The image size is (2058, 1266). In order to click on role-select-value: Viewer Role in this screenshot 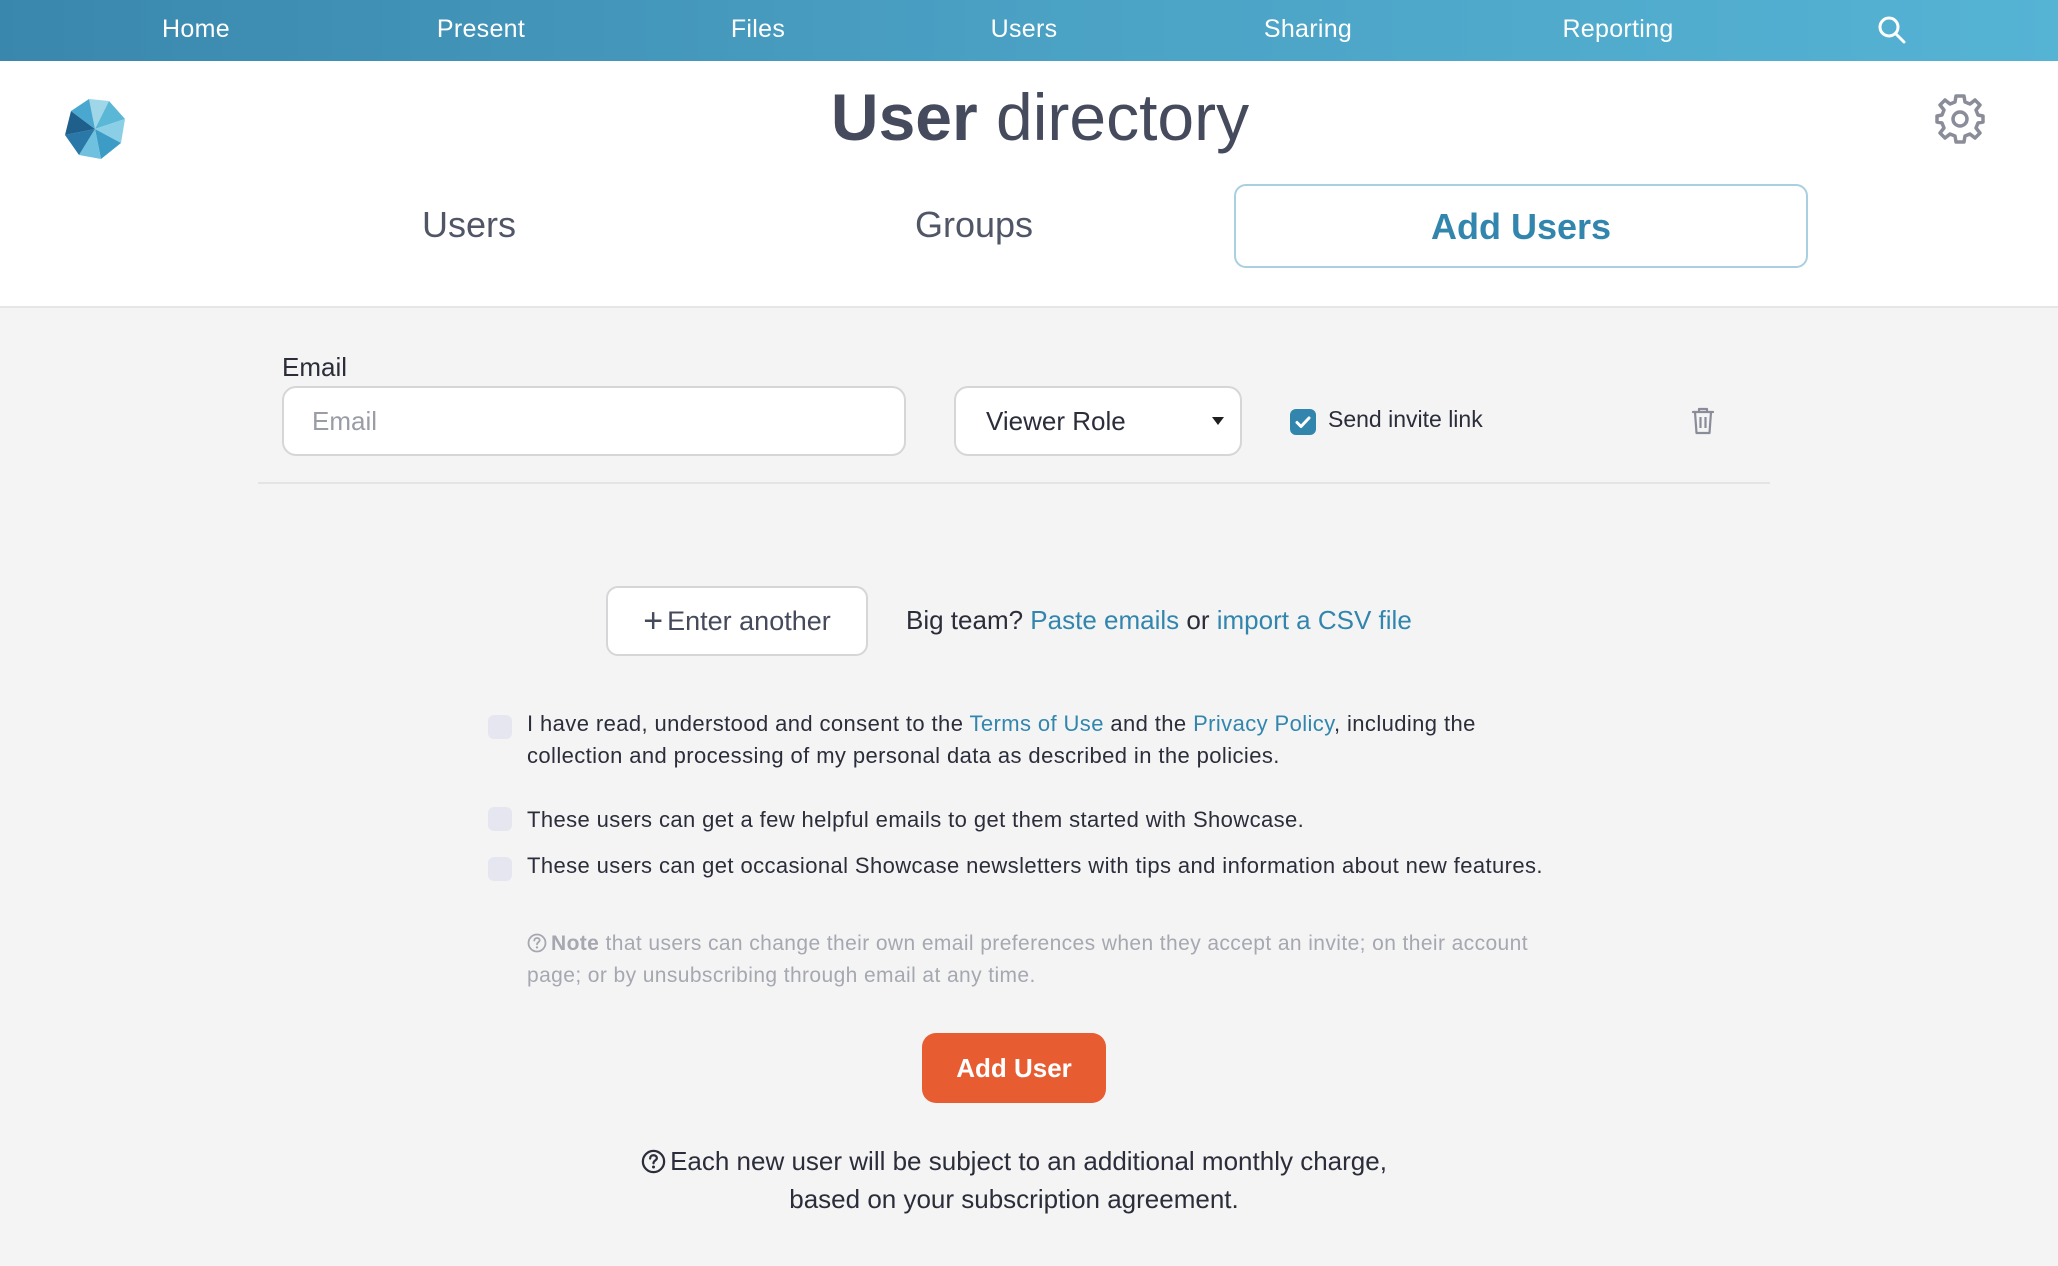, I will do `click(1056, 421)`.